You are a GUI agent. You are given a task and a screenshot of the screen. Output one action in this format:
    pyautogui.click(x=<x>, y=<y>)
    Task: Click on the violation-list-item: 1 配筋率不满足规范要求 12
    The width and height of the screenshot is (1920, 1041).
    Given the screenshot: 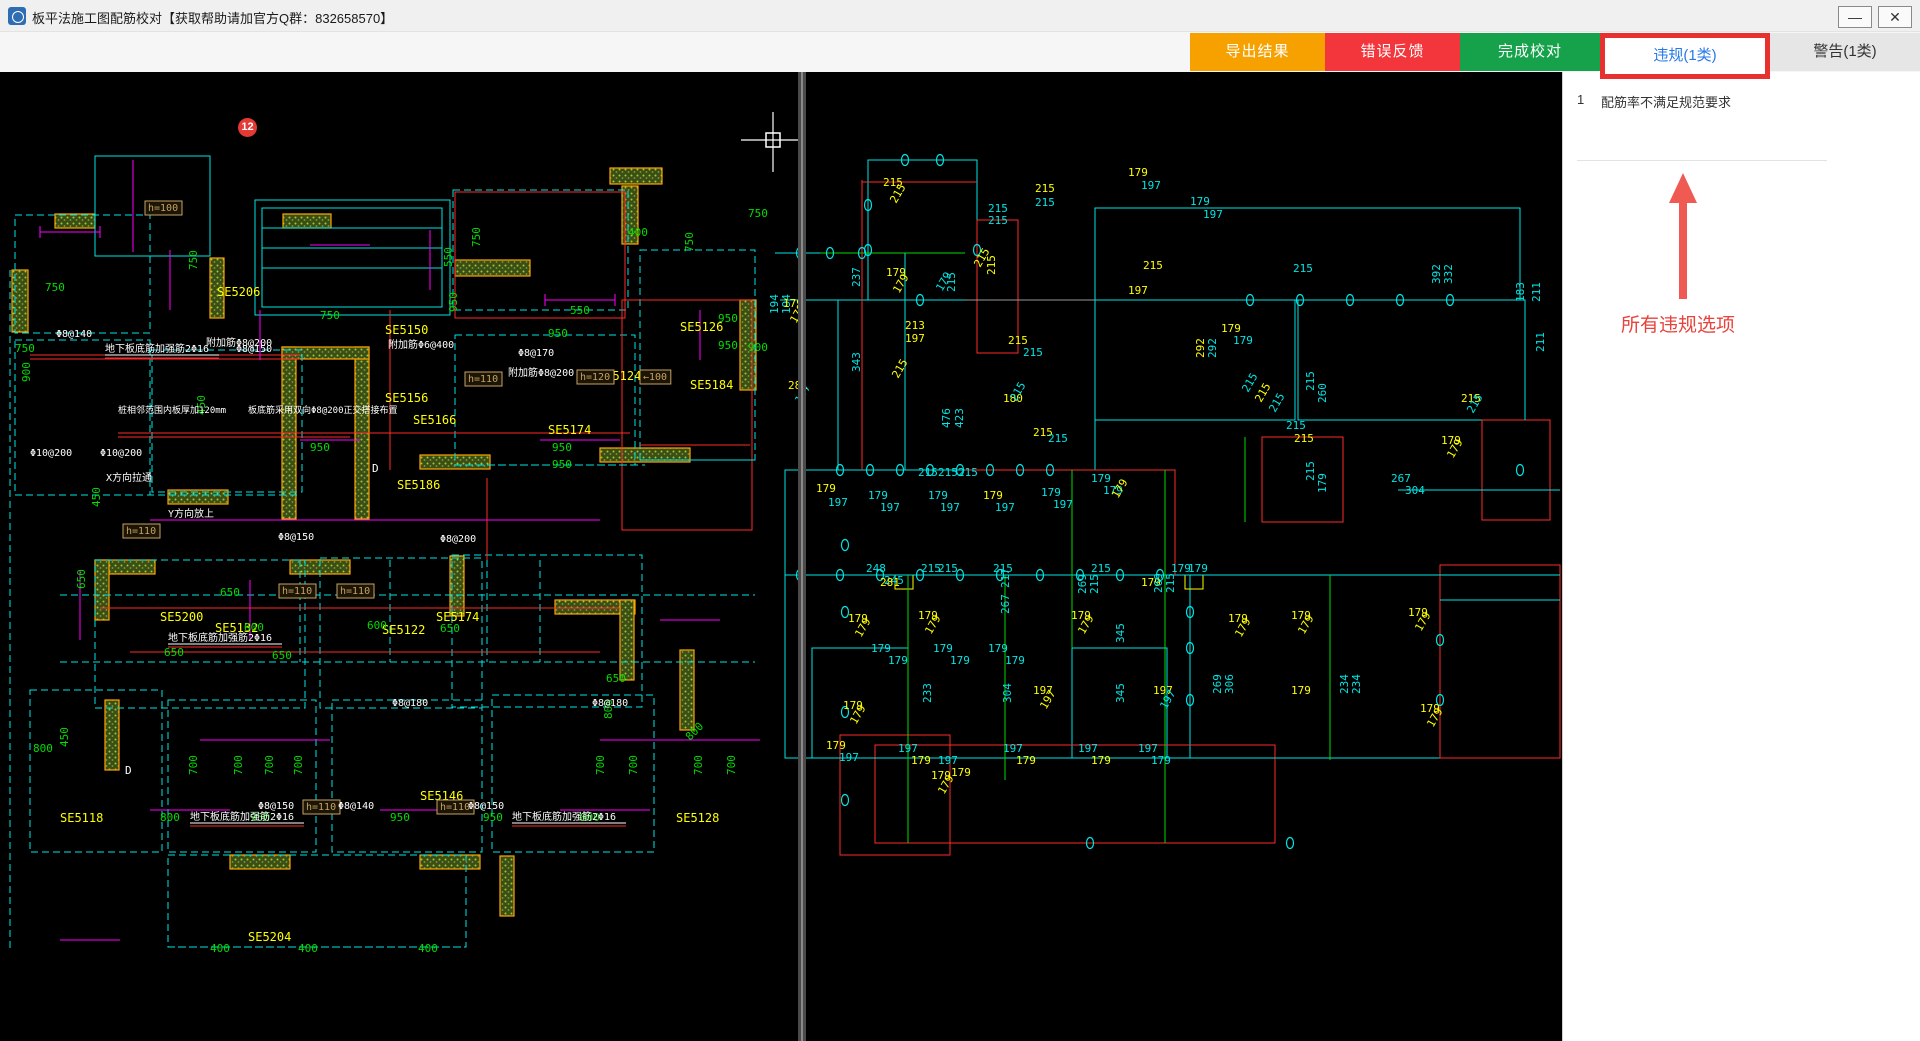 What is the action you would take?
    pyautogui.click(x=1079, y=104)
    